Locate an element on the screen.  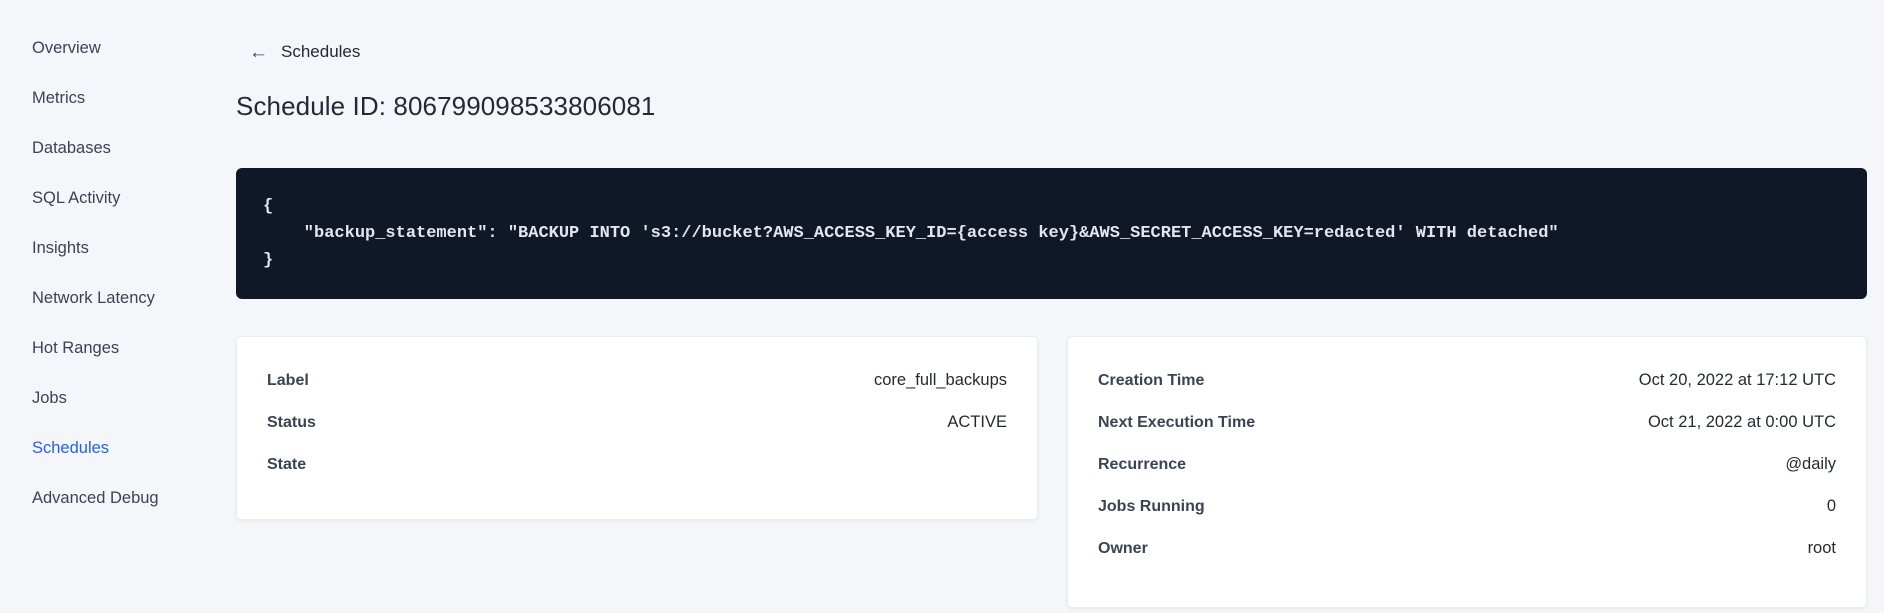
sidebar-item-network-latency: Network Latency is located at coordinates (118, 298).